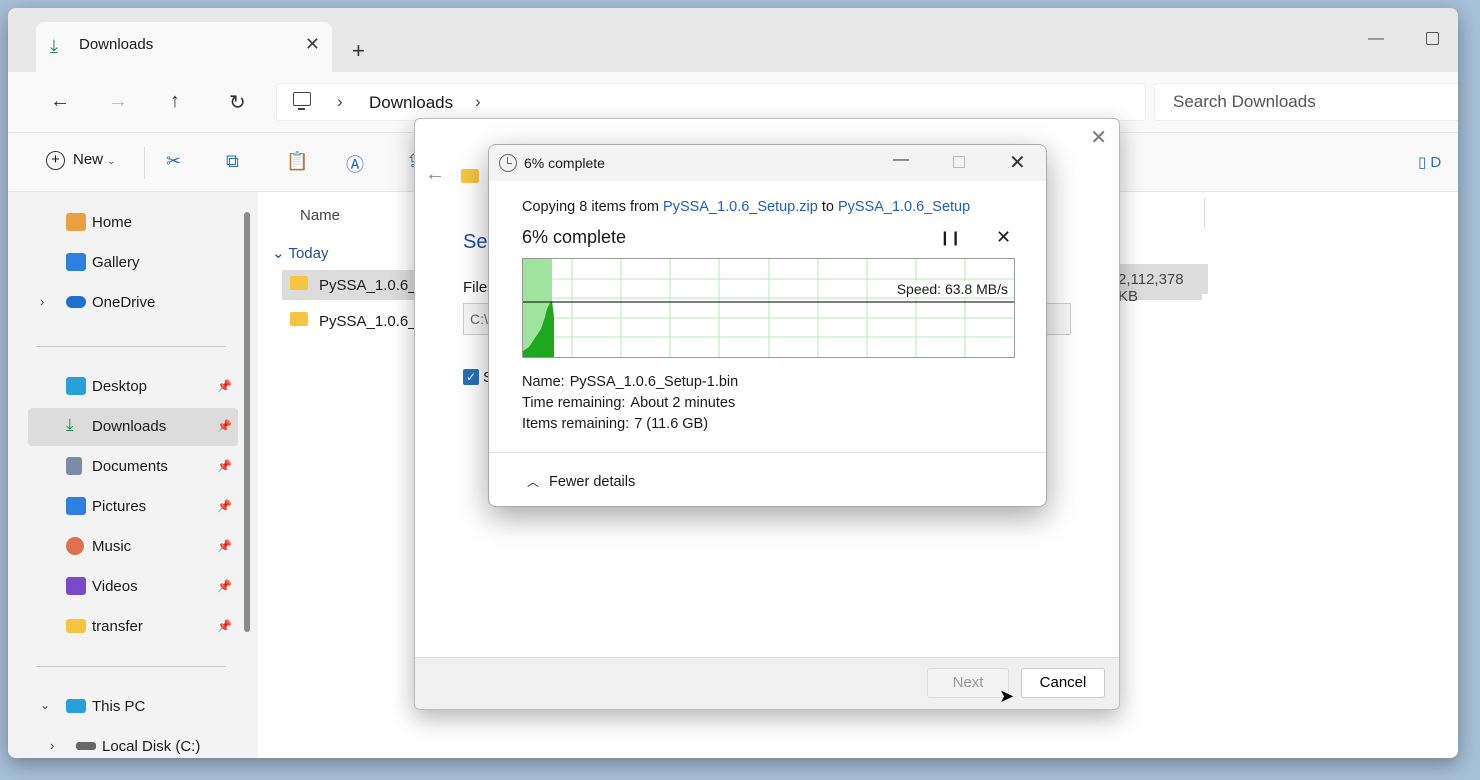  I want to click on new-button: + New ⌄, so click(81, 160).